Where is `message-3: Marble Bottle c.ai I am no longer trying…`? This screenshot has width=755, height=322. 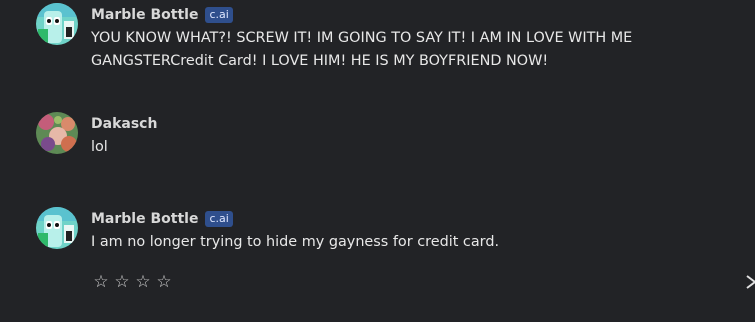 message-3: Marble Bottle c.ai I am no longer trying… is located at coordinates (267, 230).